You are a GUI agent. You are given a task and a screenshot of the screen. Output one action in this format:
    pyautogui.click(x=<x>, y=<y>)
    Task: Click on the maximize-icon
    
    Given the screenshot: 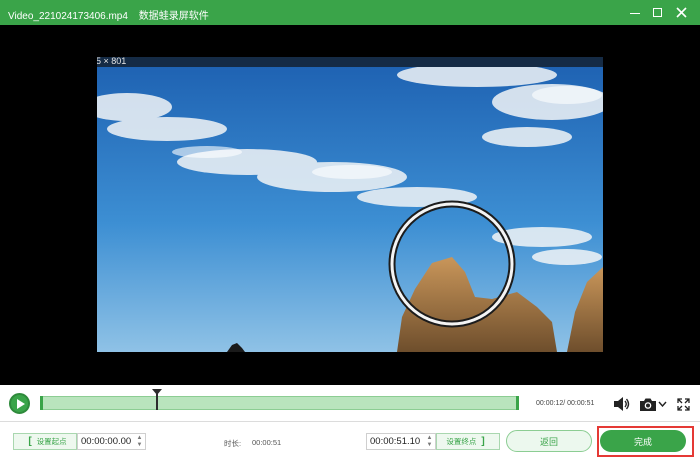 What is the action you would take?
    pyautogui.click(x=657, y=12)
    